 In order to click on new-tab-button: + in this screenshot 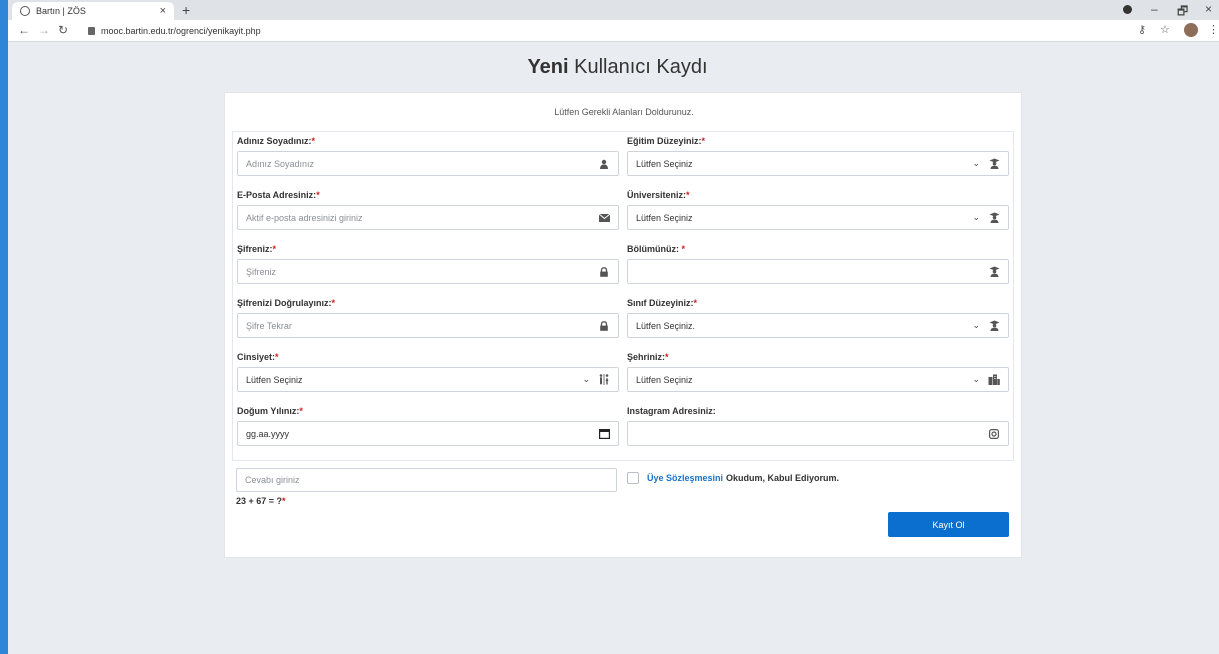, I will do `click(186, 10)`.